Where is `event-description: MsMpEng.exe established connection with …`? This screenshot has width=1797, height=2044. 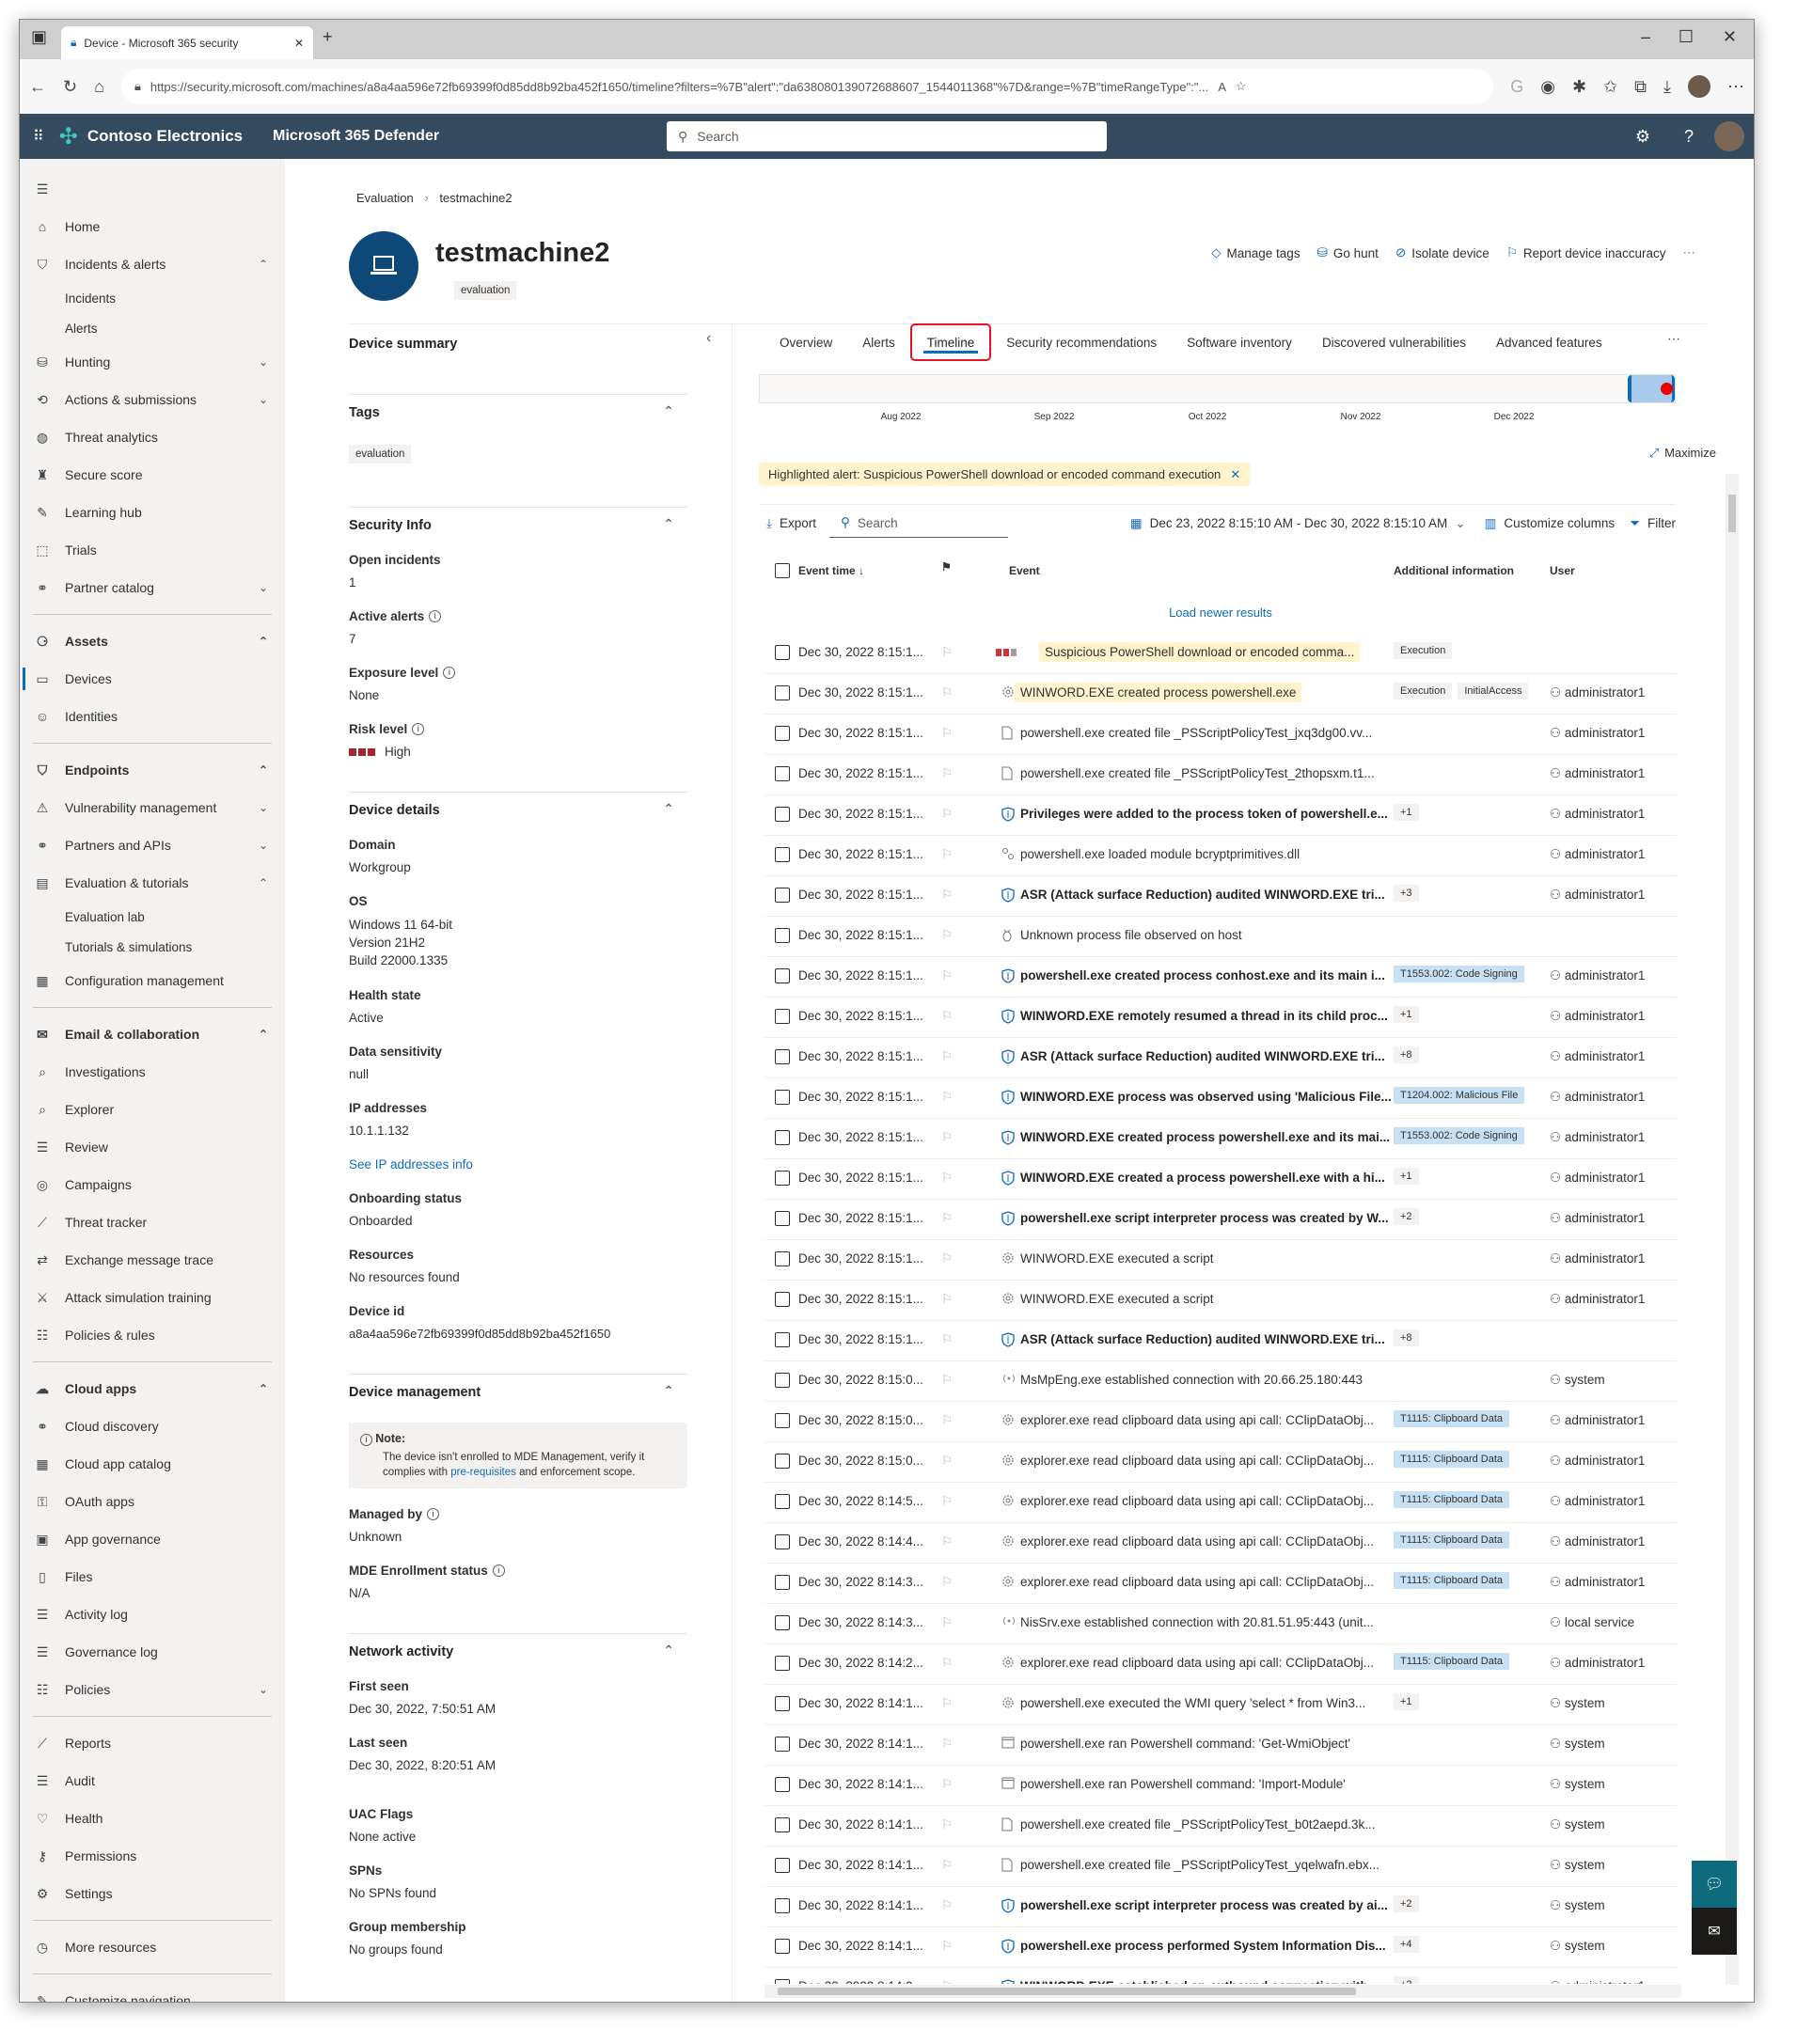 event-description: MsMpEng.exe established connection with … is located at coordinates (1192, 1380).